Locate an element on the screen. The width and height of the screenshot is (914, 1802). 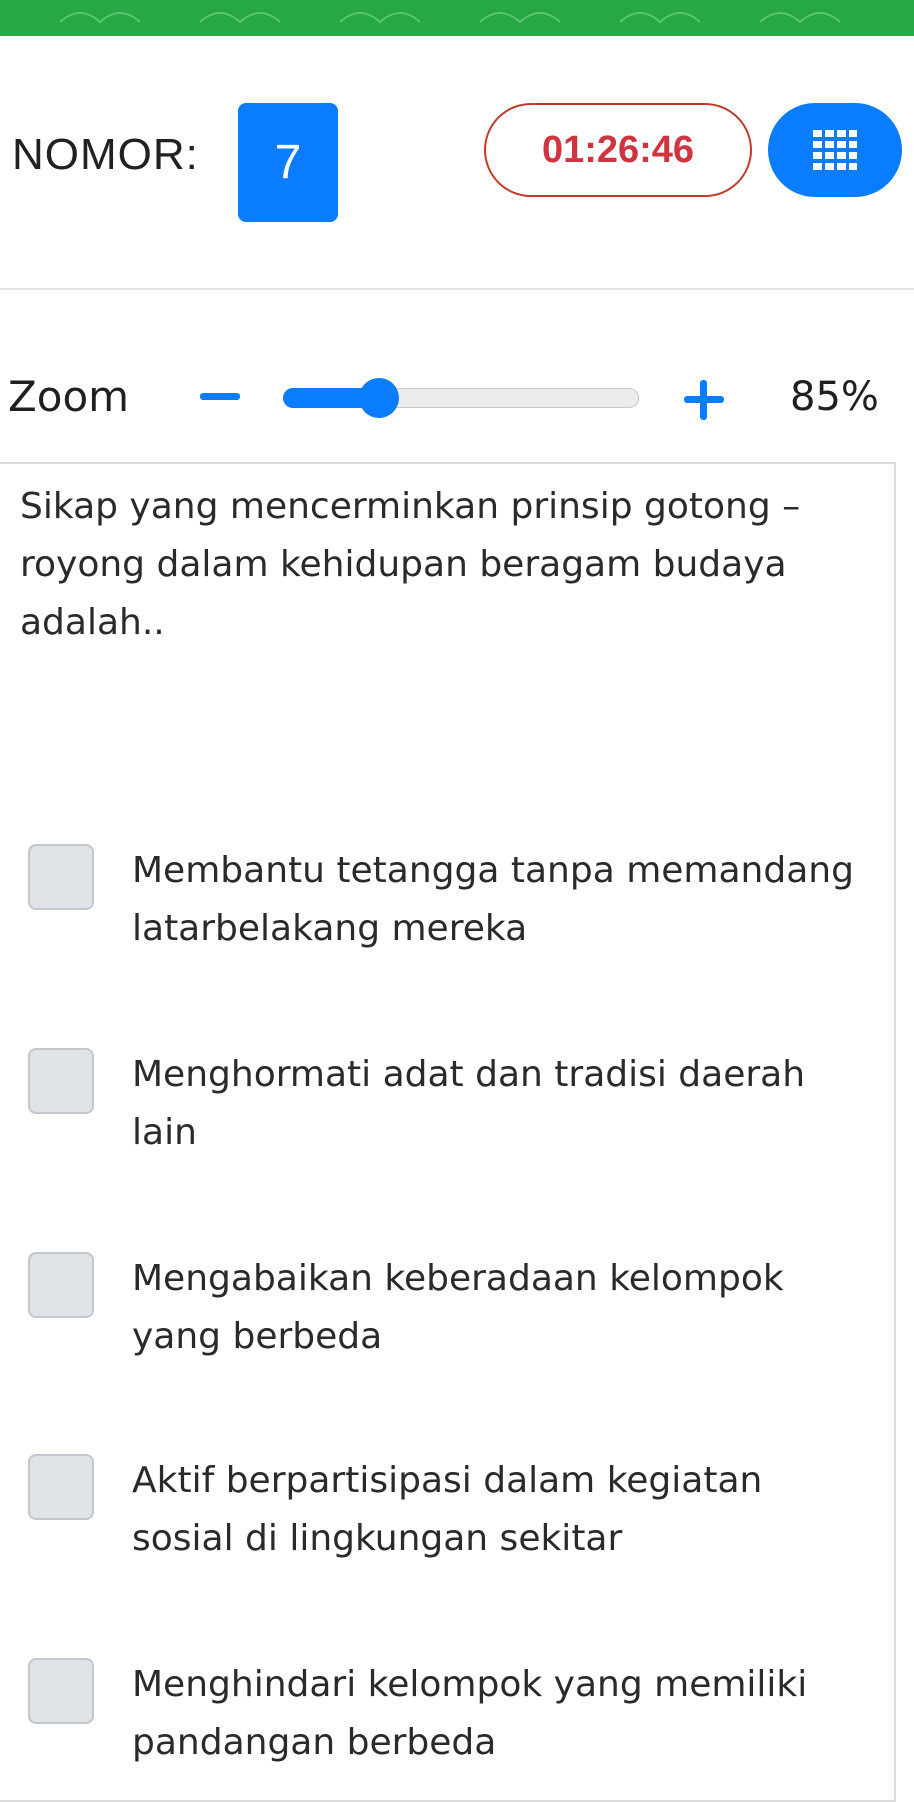
zoom-out-button is located at coordinates (220, 396).